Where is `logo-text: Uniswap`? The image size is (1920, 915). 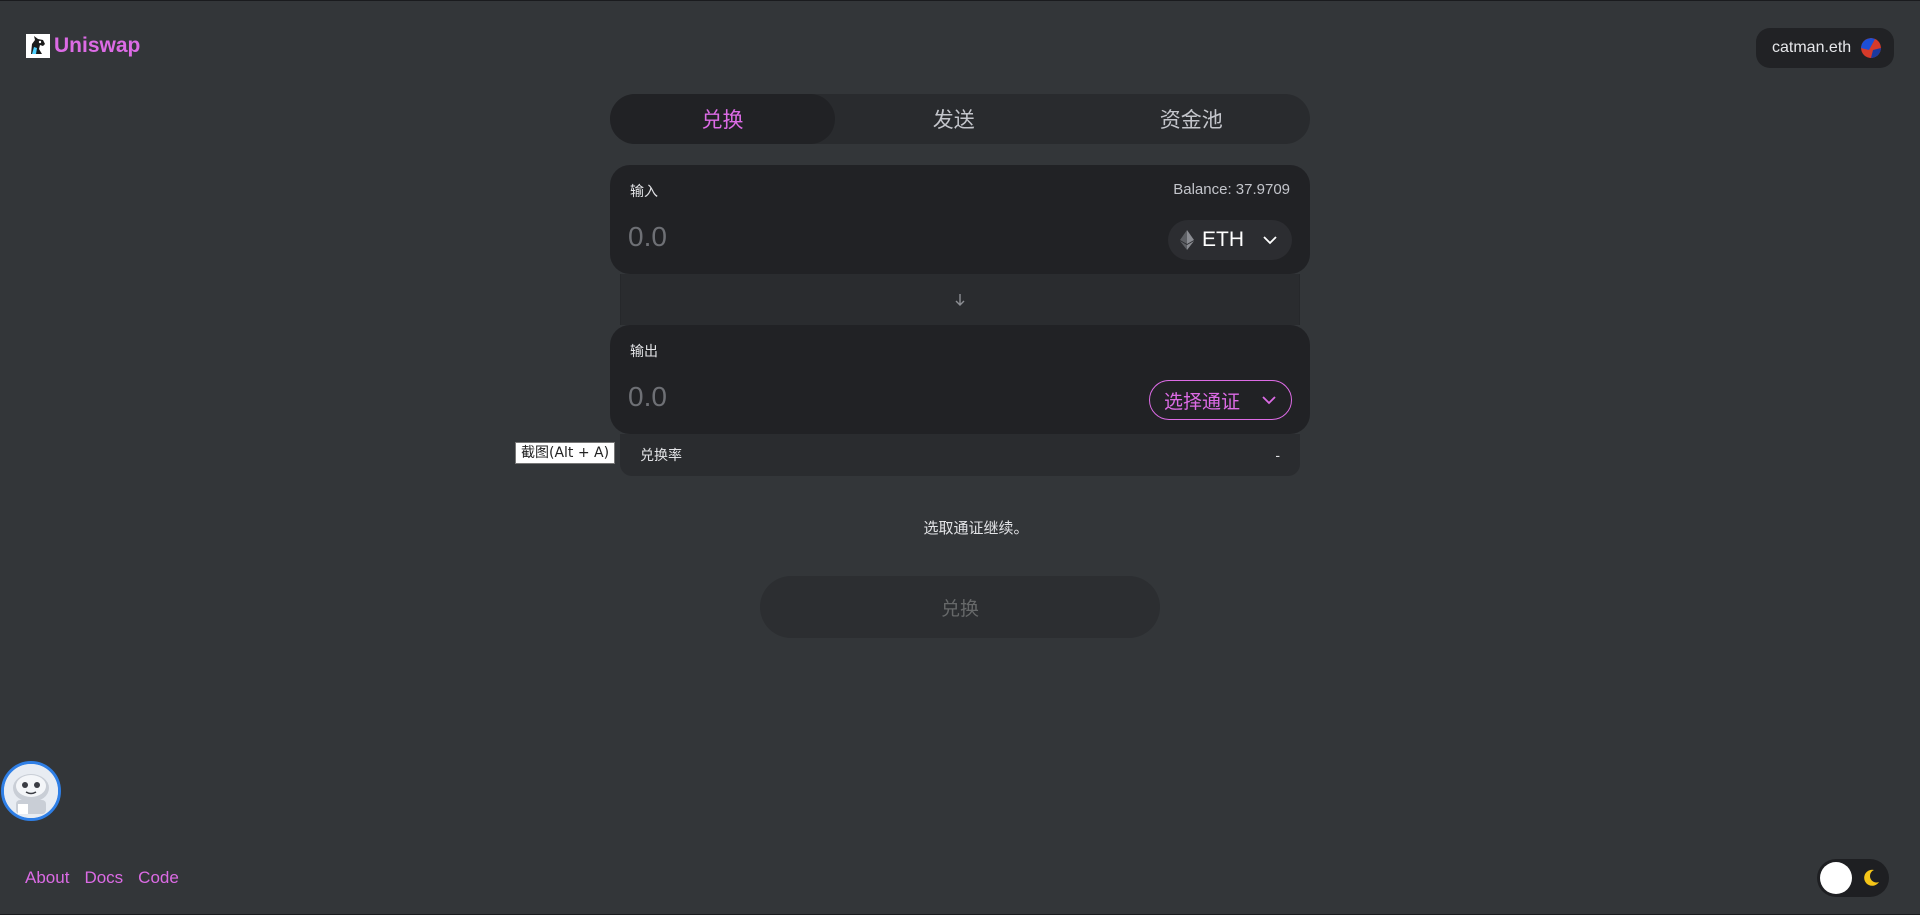 logo-text: Uniswap is located at coordinates (97, 45).